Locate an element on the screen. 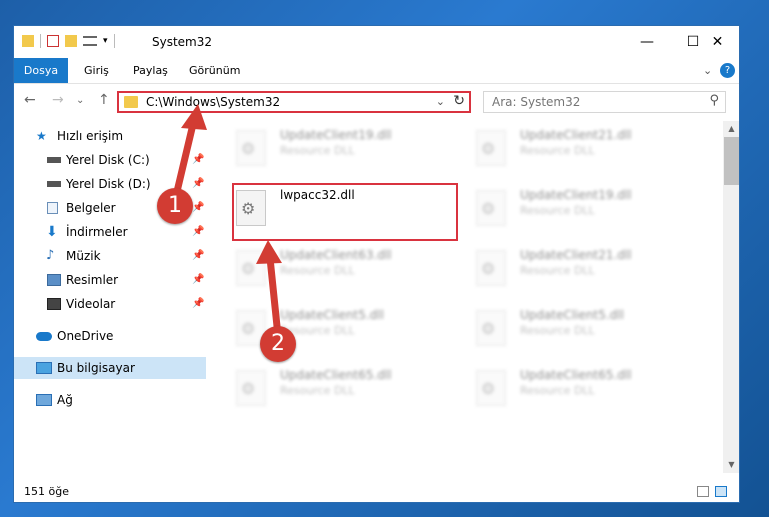 The image size is (769, 517). refresh-icon: ↻ is located at coordinates (459, 101).